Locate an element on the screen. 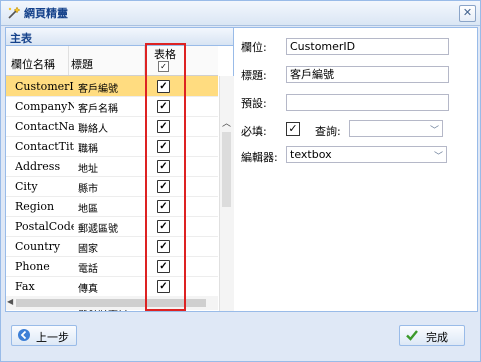  panel-title: 主表 is located at coordinates (21, 38).